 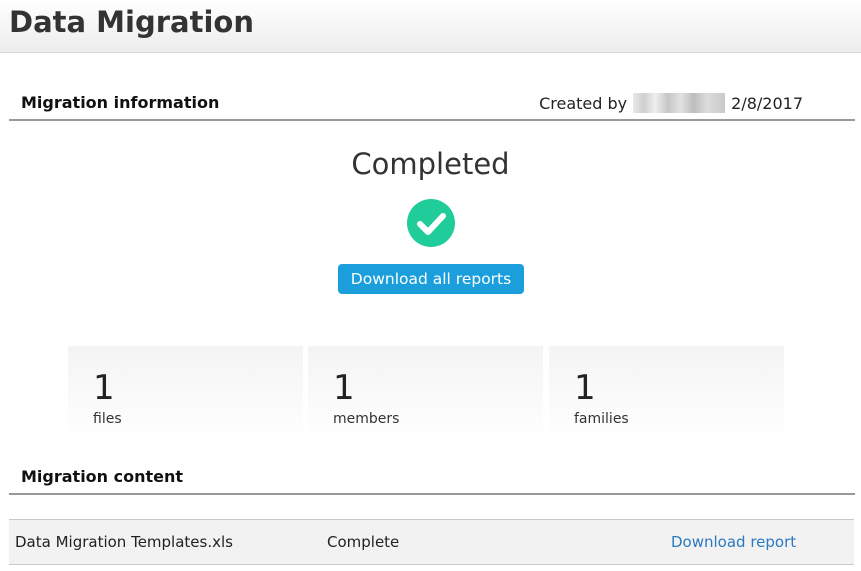 I want to click on created-date: 2/8/2017, so click(x=767, y=103).